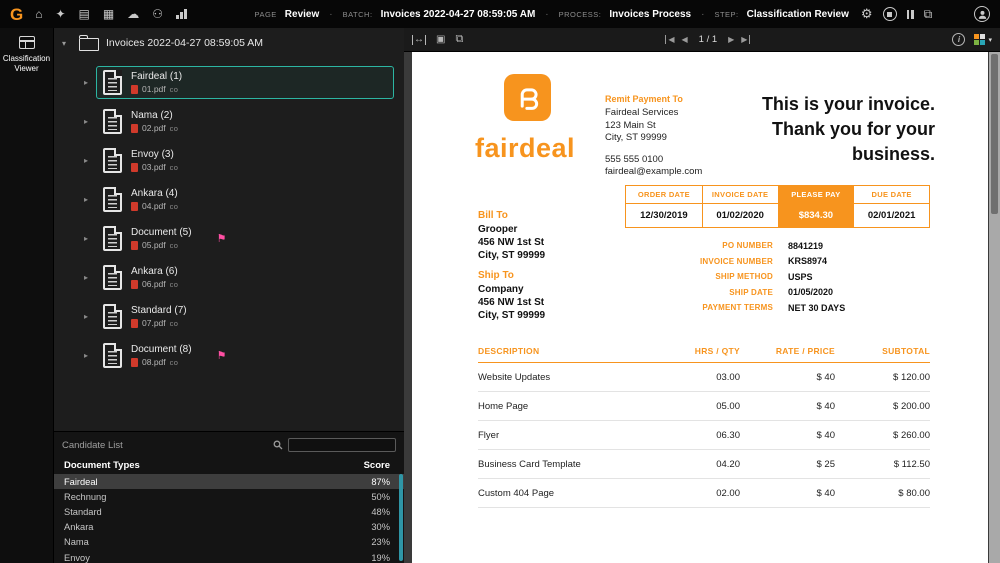  What do you see at coordinates (229, 511) in the screenshot?
I see `candidate-row-standard: Standard 48%` at bounding box center [229, 511].